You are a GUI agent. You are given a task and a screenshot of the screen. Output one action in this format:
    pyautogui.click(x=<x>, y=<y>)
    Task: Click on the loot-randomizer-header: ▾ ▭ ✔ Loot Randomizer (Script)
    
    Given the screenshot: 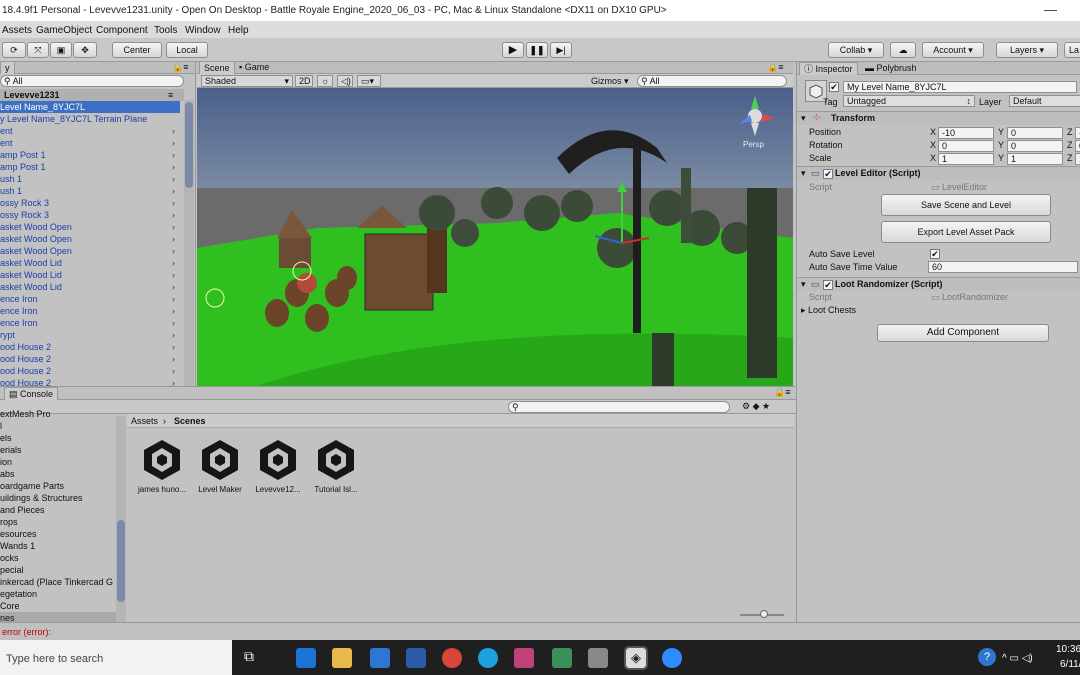 What is the action you would take?
    pyautogui.click(x=938, y=284)
    